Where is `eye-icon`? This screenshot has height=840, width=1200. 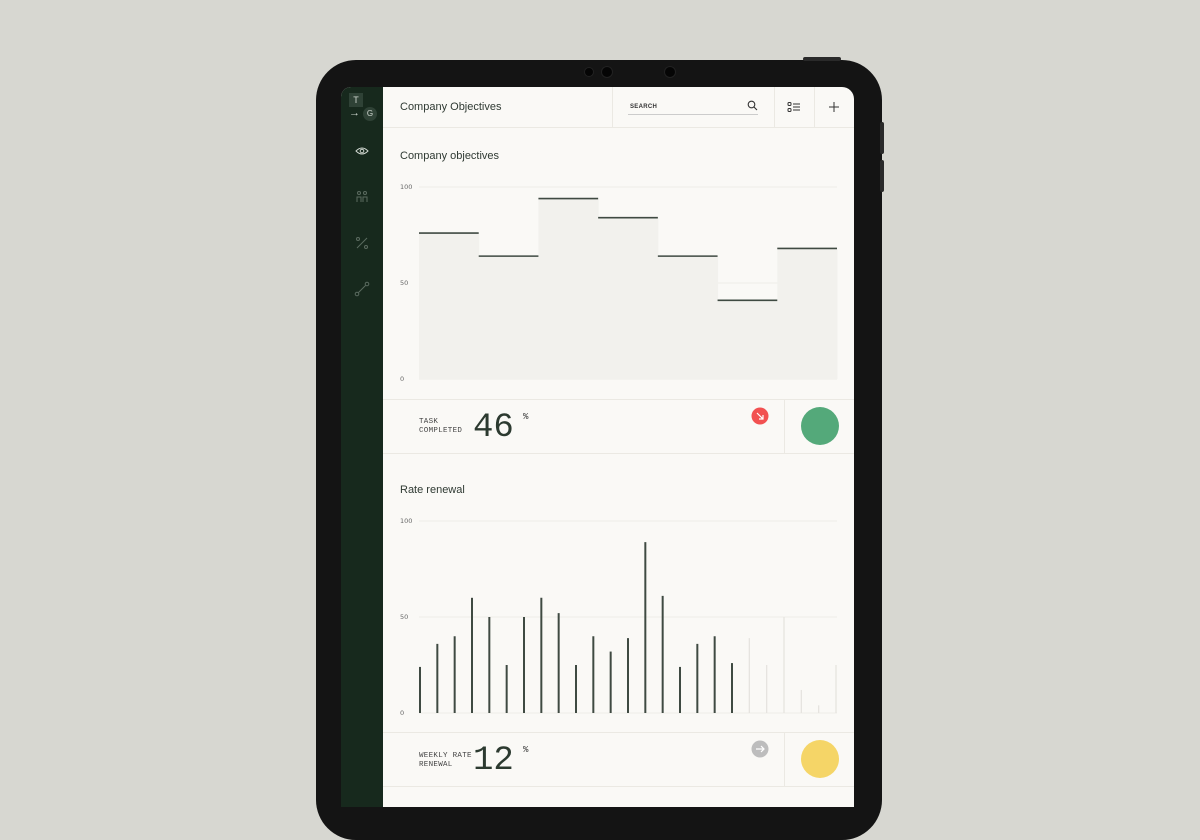 eye-icon is located at coordinates (362, 151).